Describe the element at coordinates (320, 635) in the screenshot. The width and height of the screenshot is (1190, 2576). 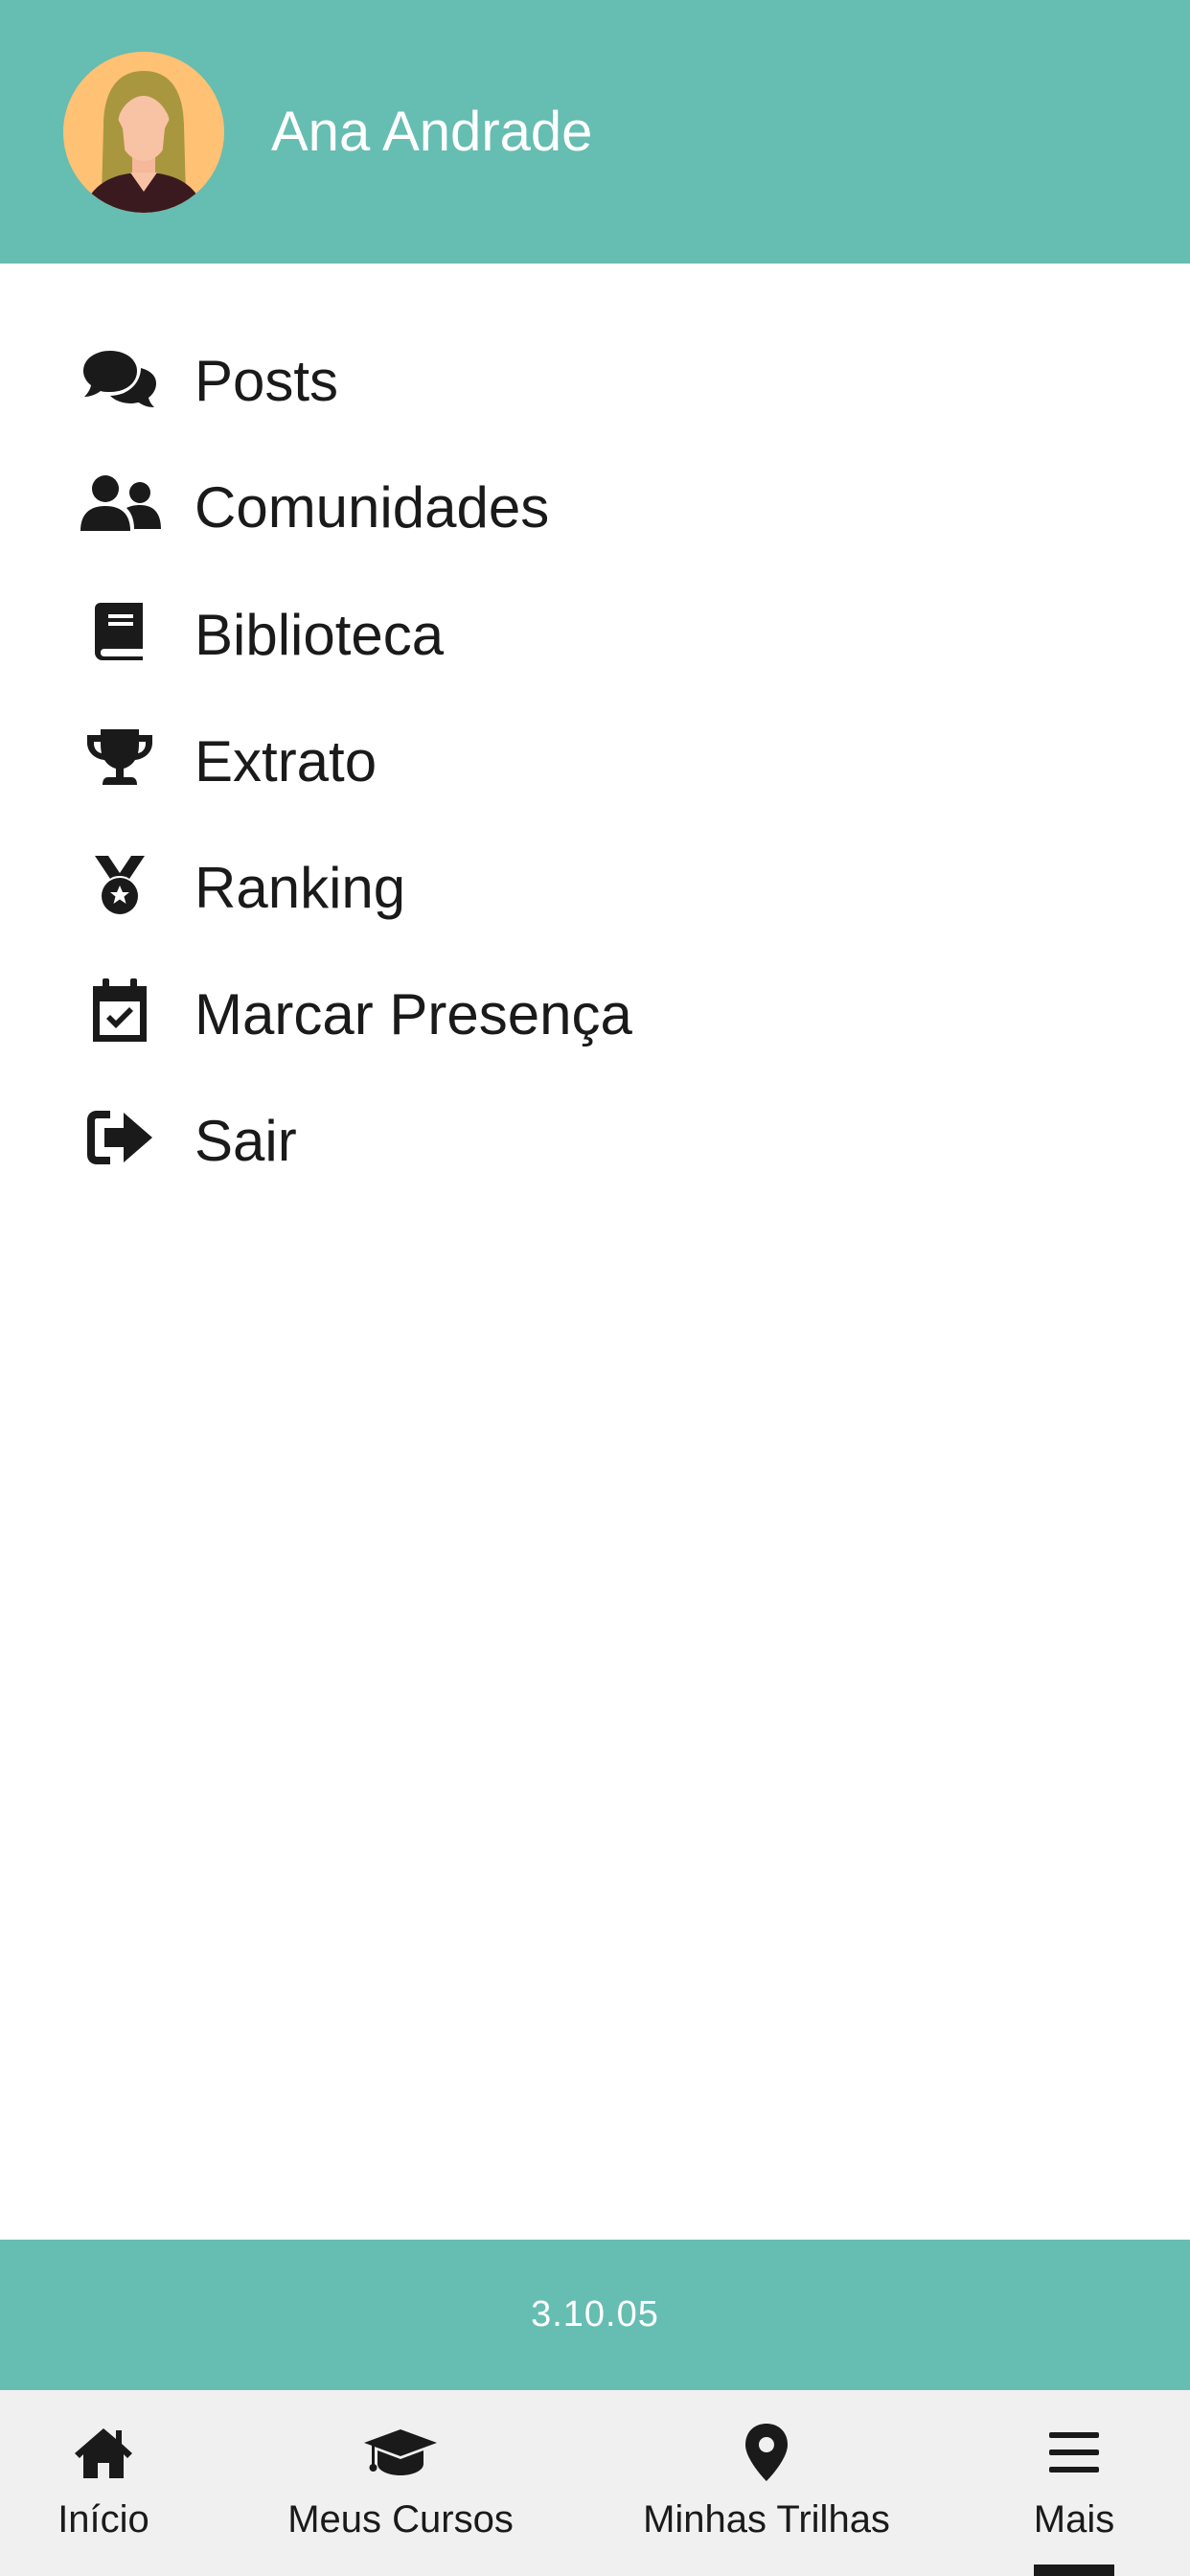
I see `menu-item-label: Biblioteca` at that location.